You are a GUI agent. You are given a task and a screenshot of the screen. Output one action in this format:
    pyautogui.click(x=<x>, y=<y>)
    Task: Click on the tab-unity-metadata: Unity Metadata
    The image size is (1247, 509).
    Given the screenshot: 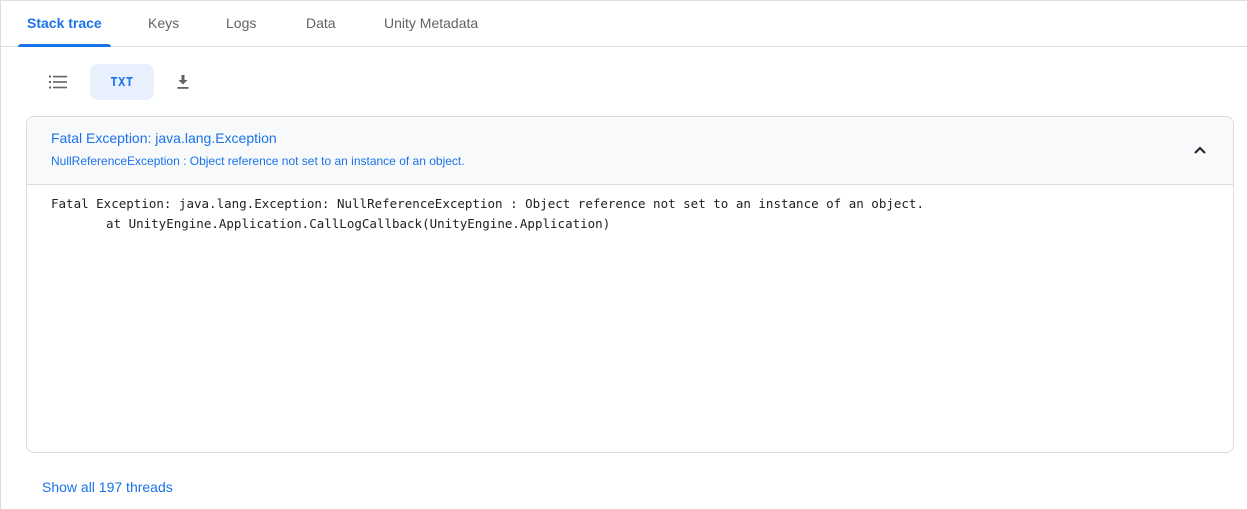 What is the action you would take?
    pyautogui.click(x=431, y=23)
    